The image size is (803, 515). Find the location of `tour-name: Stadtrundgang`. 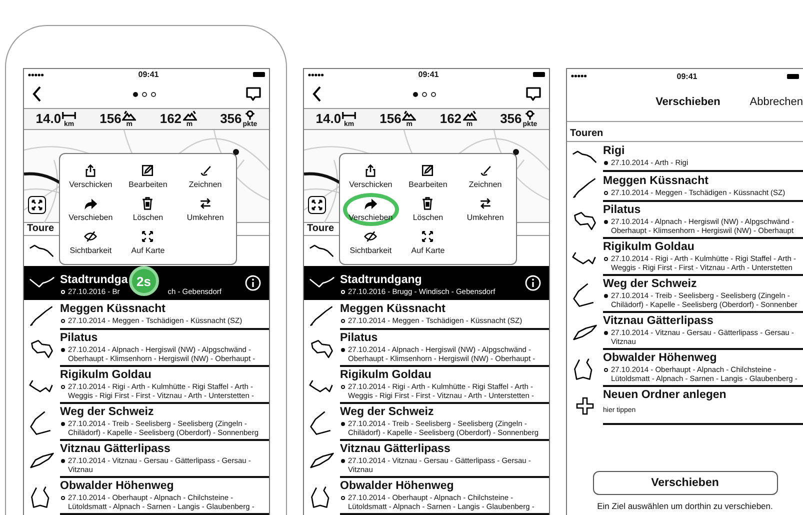

tour-name: Stadtrundgang is located at coordinates (381, 280).